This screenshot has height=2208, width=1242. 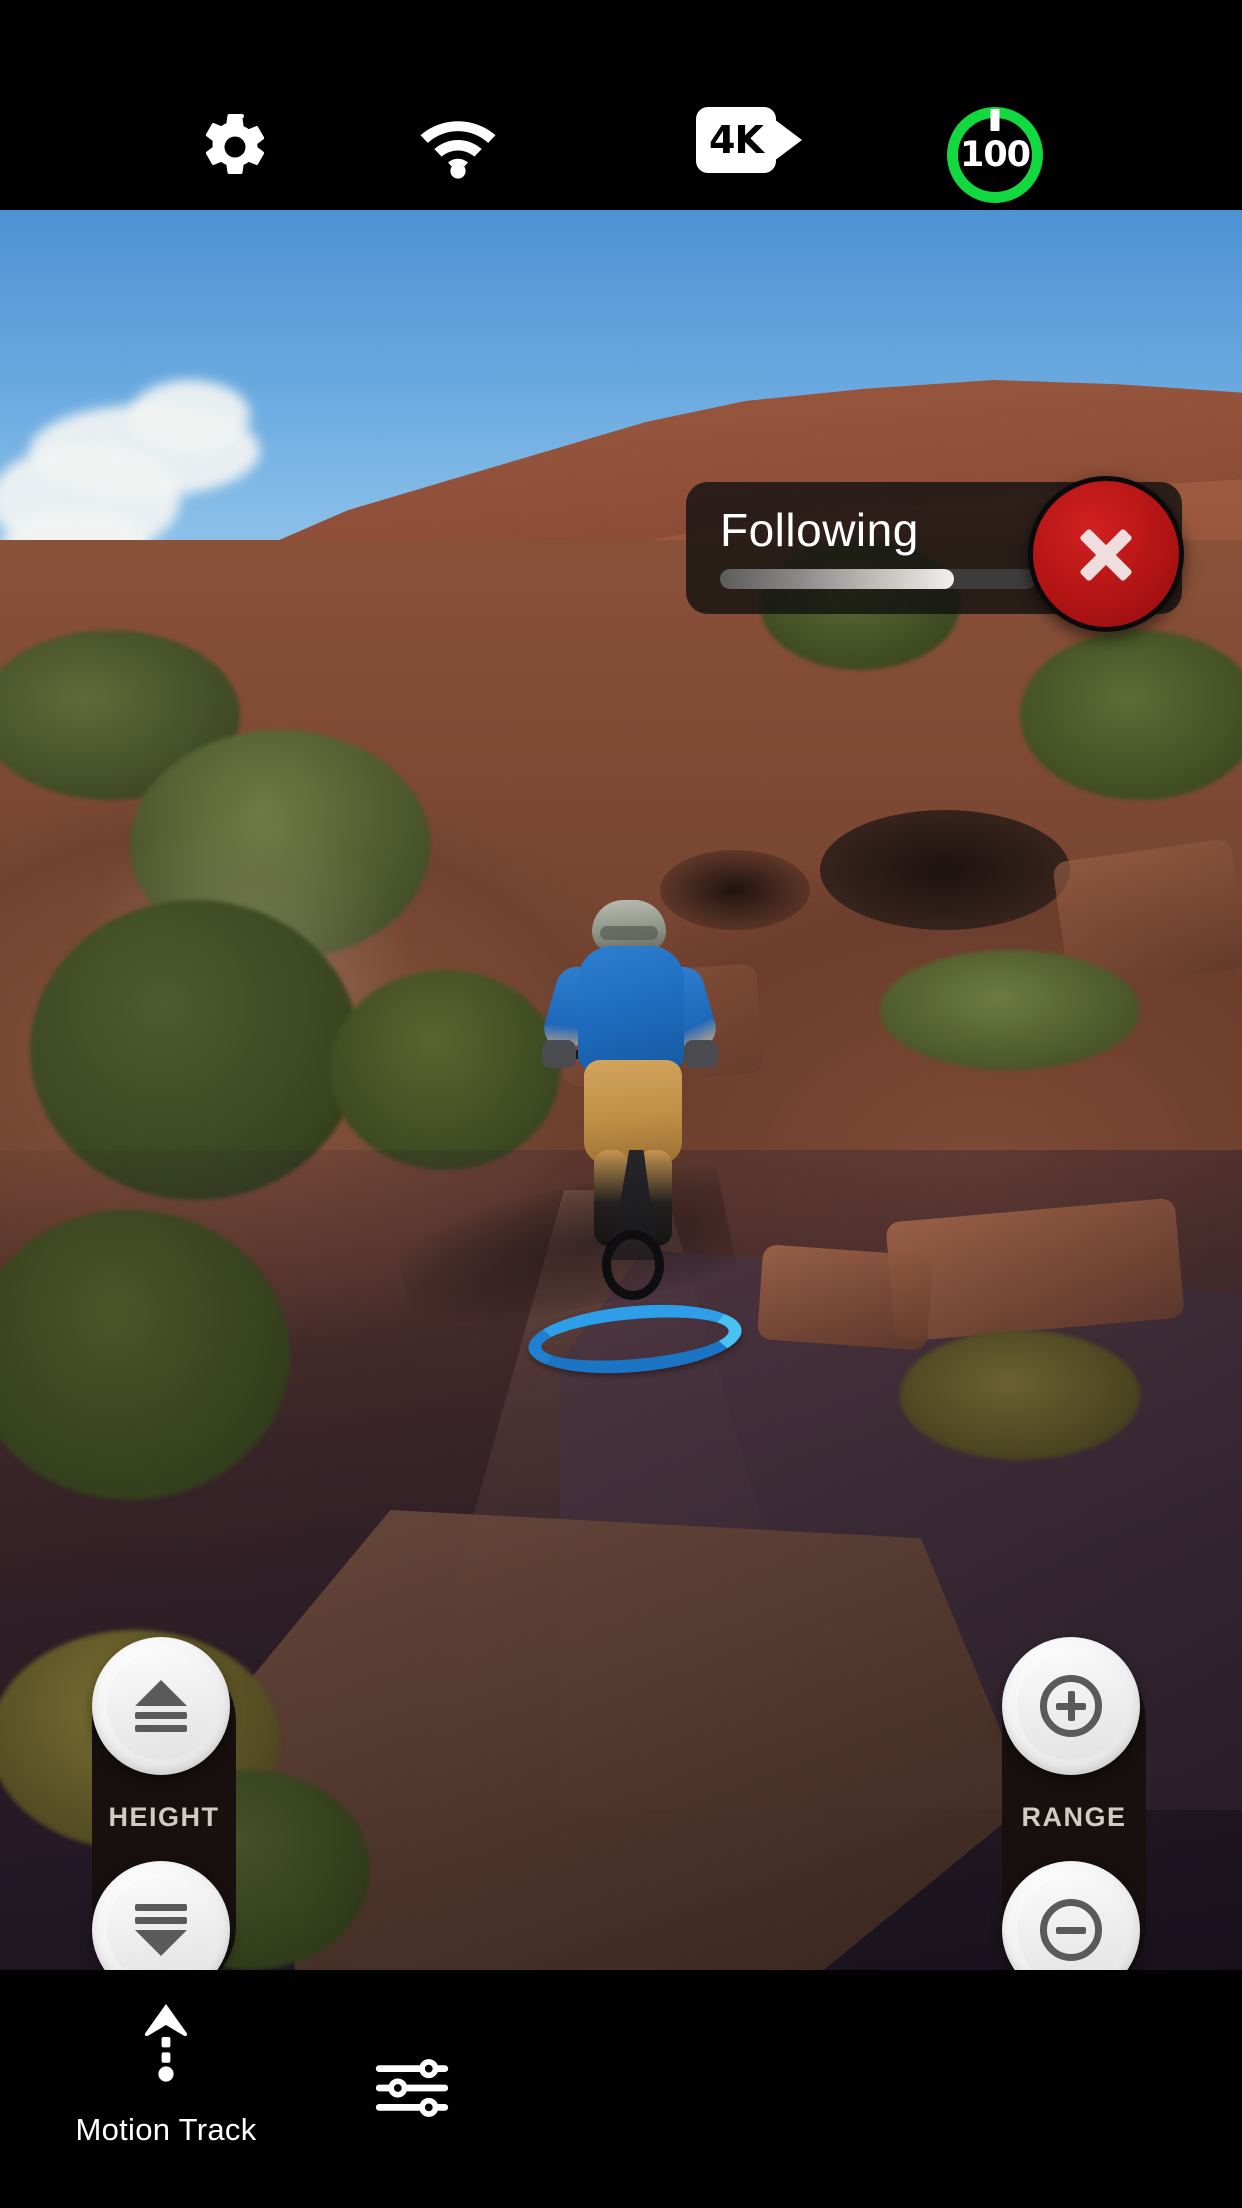 I want to click on video-quality-button: 4K, so click(x=750, y=140).